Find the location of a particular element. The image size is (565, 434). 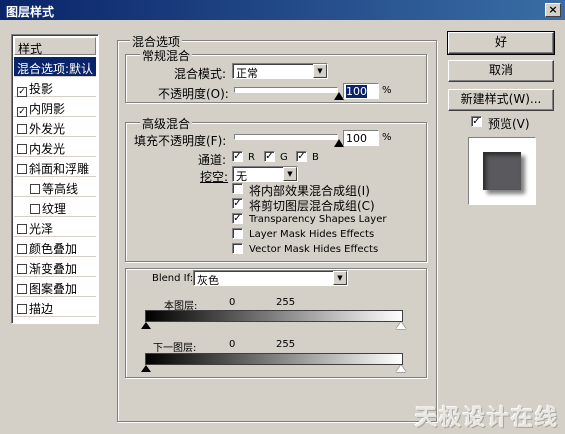

advanced-blending-title: 高级混合 is located at coordinates (166, 123).